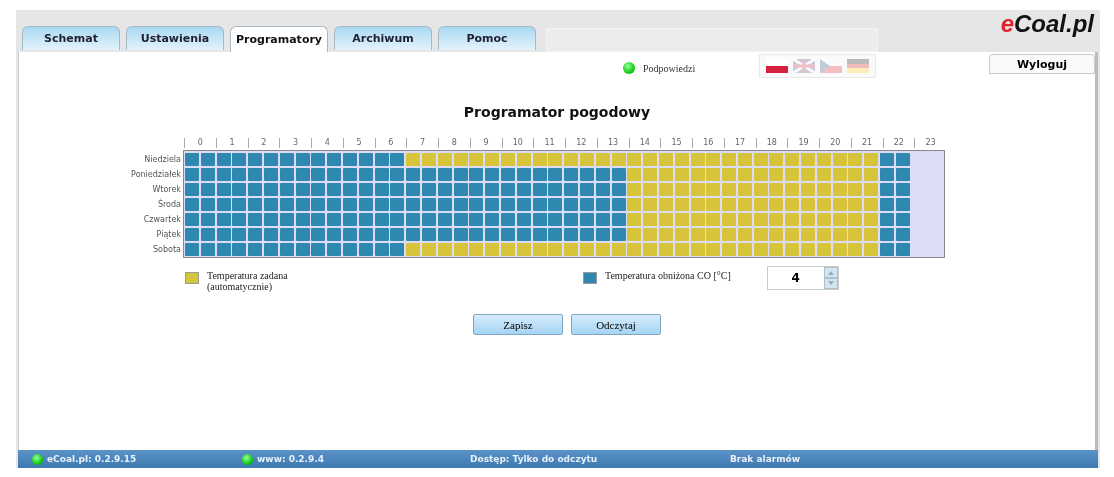 Image resolution: width=1114 pixels, height=477 pixels. What do you see at coordinates (518, 324) in the screenshot?
I see `action-button: Zapisz` at bounding box center [518, 324].